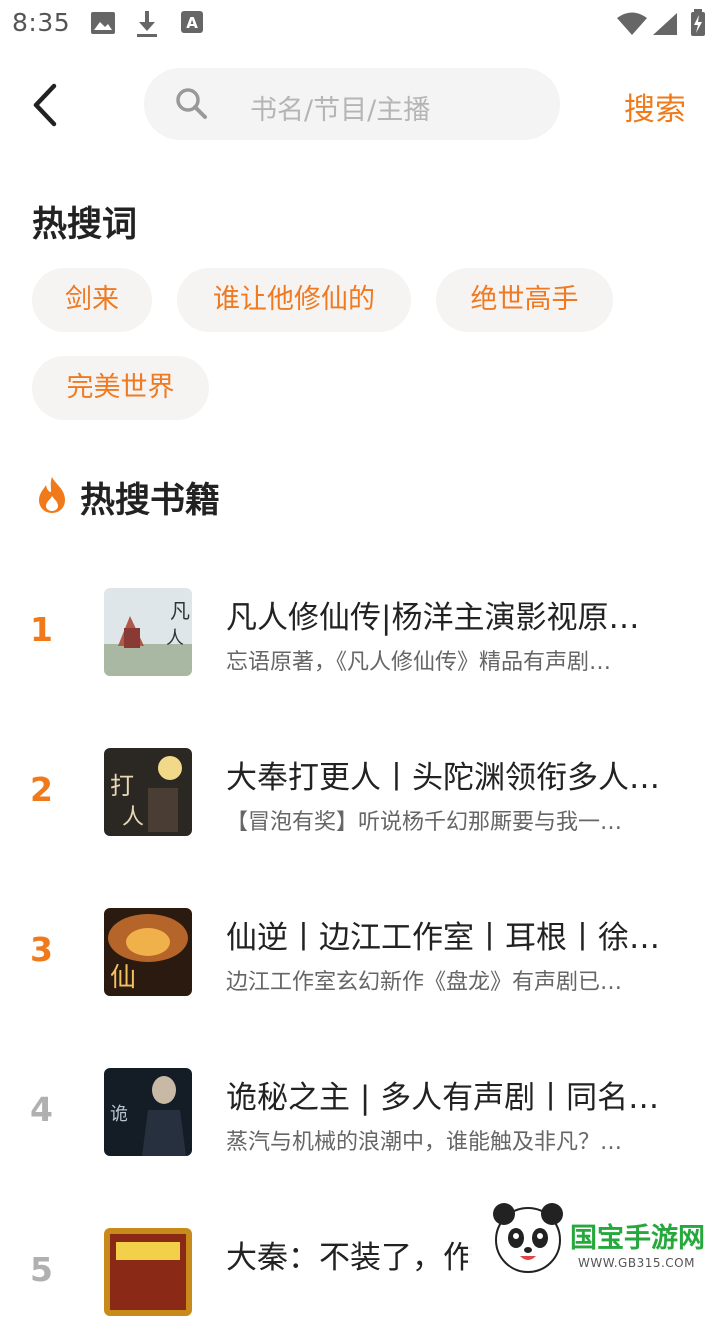 The height and width of the screenshot is (1328, 720). I want to click on watermark-text: 国宝手游网, so click(637, 1238).